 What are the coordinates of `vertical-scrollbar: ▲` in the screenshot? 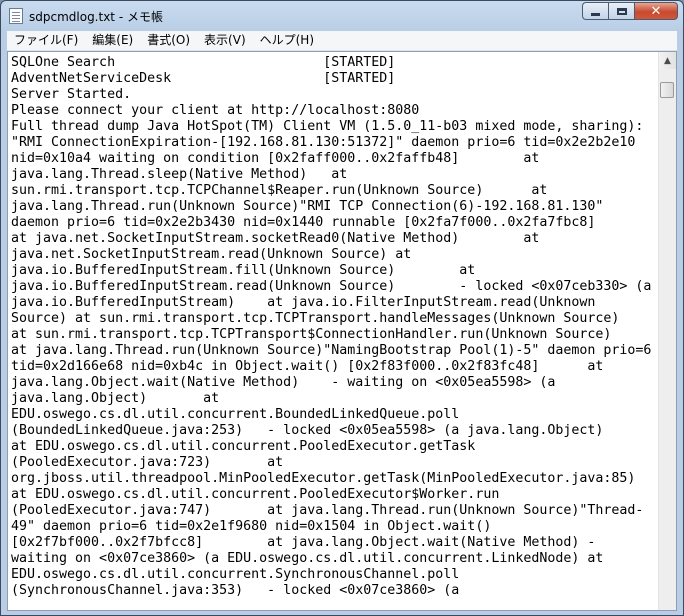 It's located at (667, 331).